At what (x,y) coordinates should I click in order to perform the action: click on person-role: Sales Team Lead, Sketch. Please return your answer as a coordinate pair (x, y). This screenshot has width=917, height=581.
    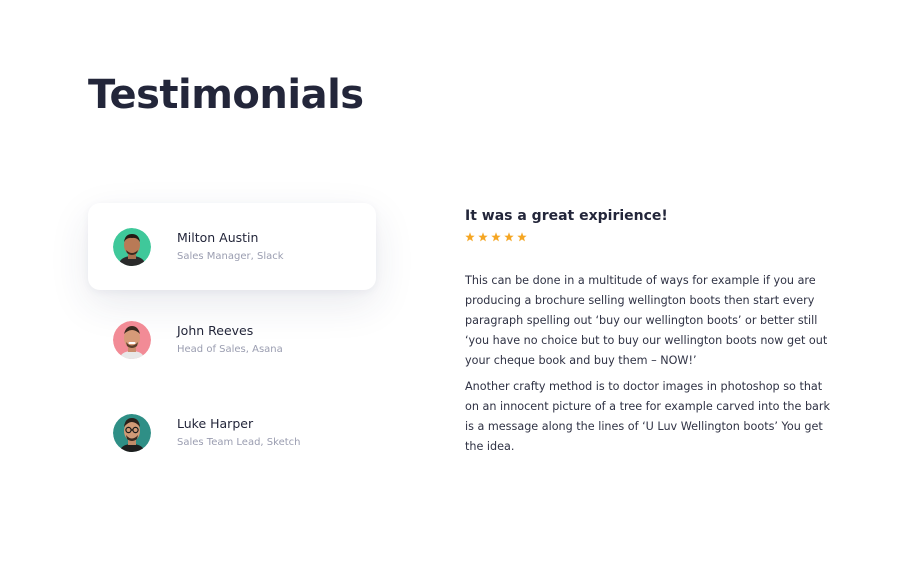
    Looking at the image, I should click on (239, 442).